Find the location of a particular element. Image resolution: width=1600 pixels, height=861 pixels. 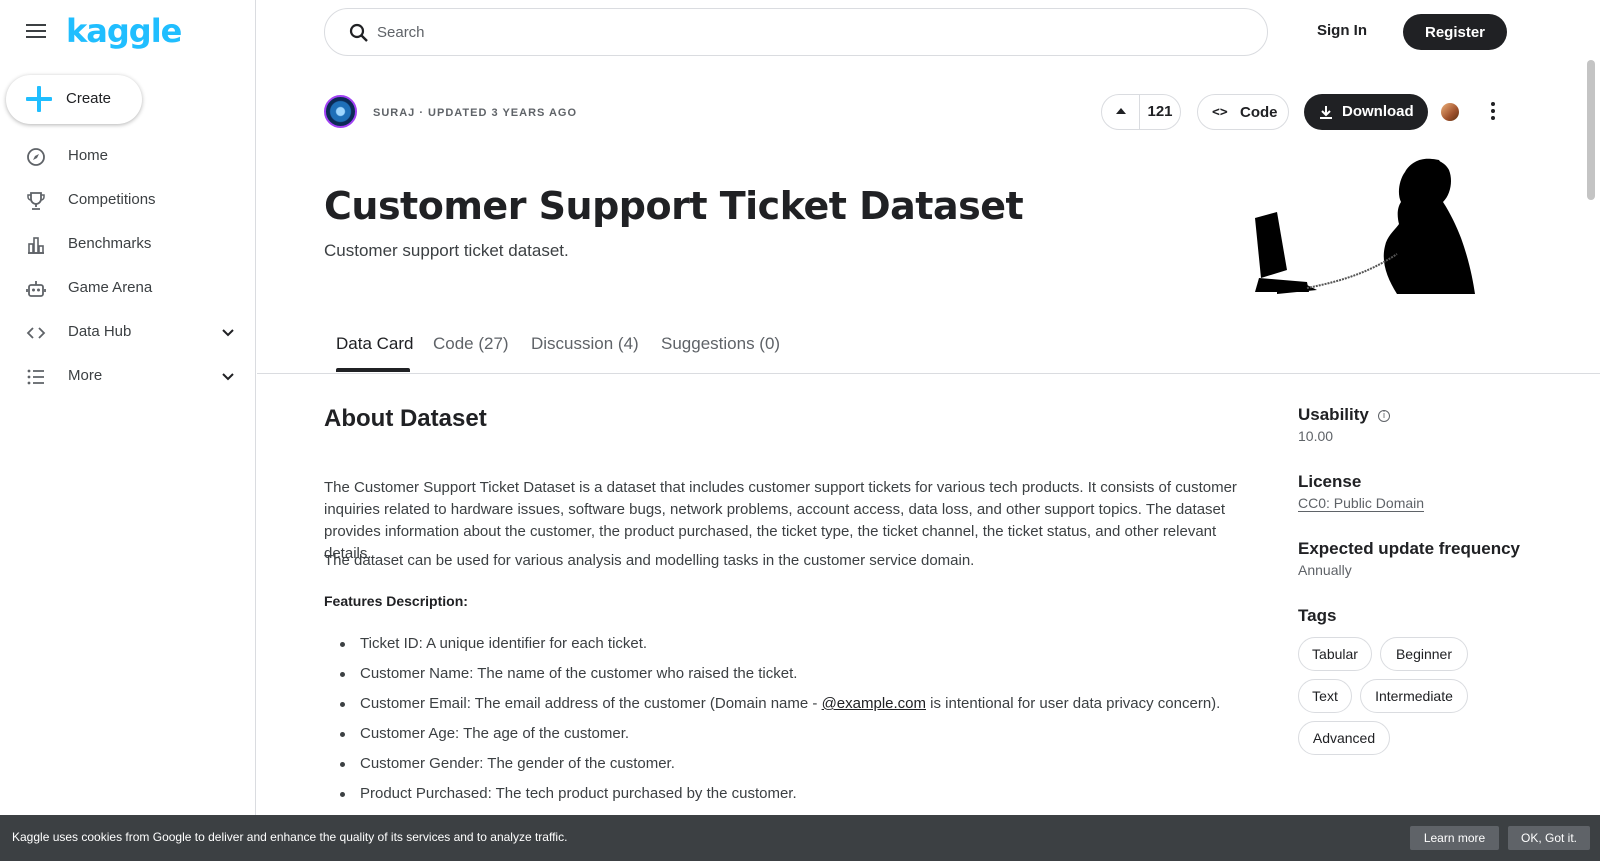

code-button: <> Code is located at coordinates (1243, 112).